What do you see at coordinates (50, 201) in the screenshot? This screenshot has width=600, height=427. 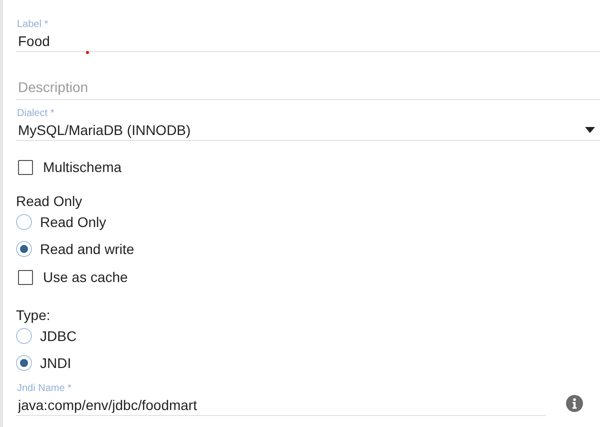 I see `group-label: Read Only` at bounding box center [50, 201].